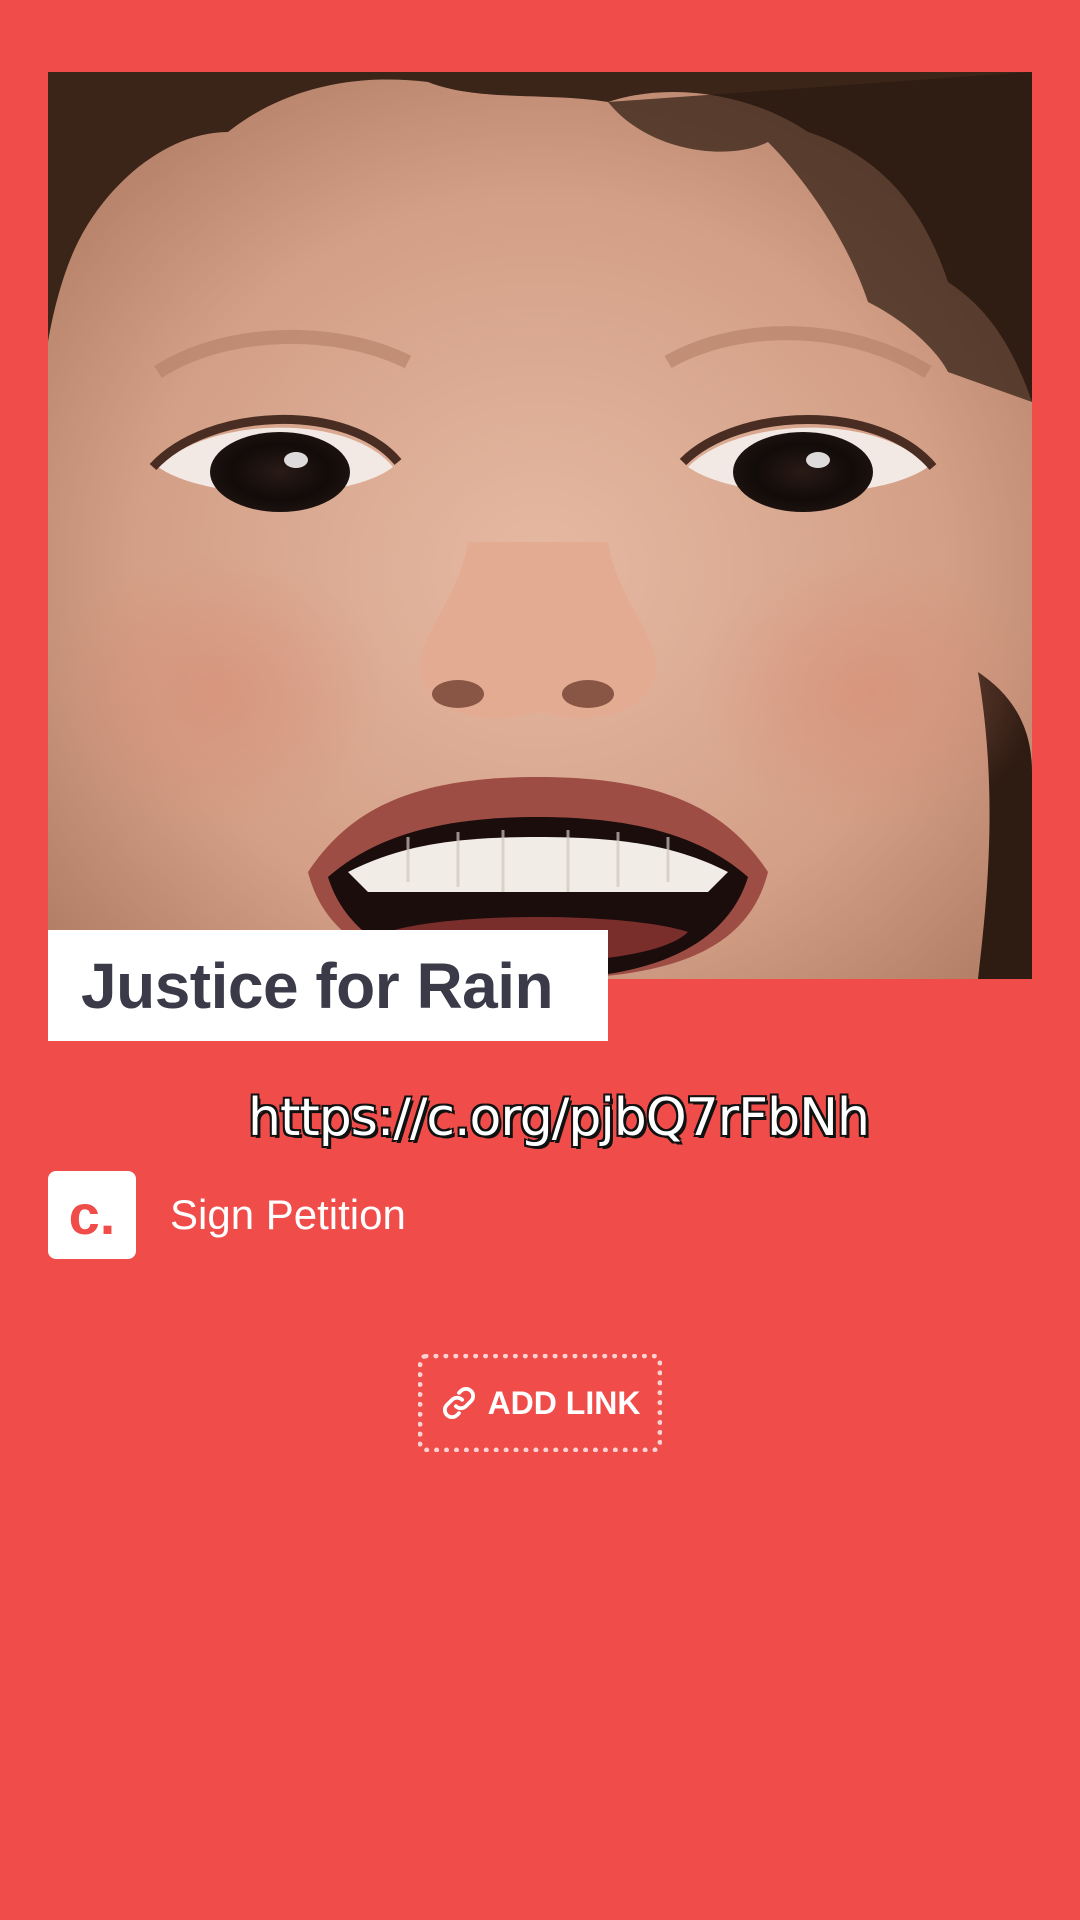 This screenshot has width=1080, height=1920. I want to click on petition-title-box: Justice for Rain, so click(328, 985).